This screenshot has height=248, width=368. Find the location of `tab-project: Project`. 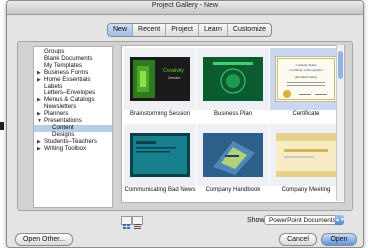

tab-project: Project is located at coordinates (182, 30).